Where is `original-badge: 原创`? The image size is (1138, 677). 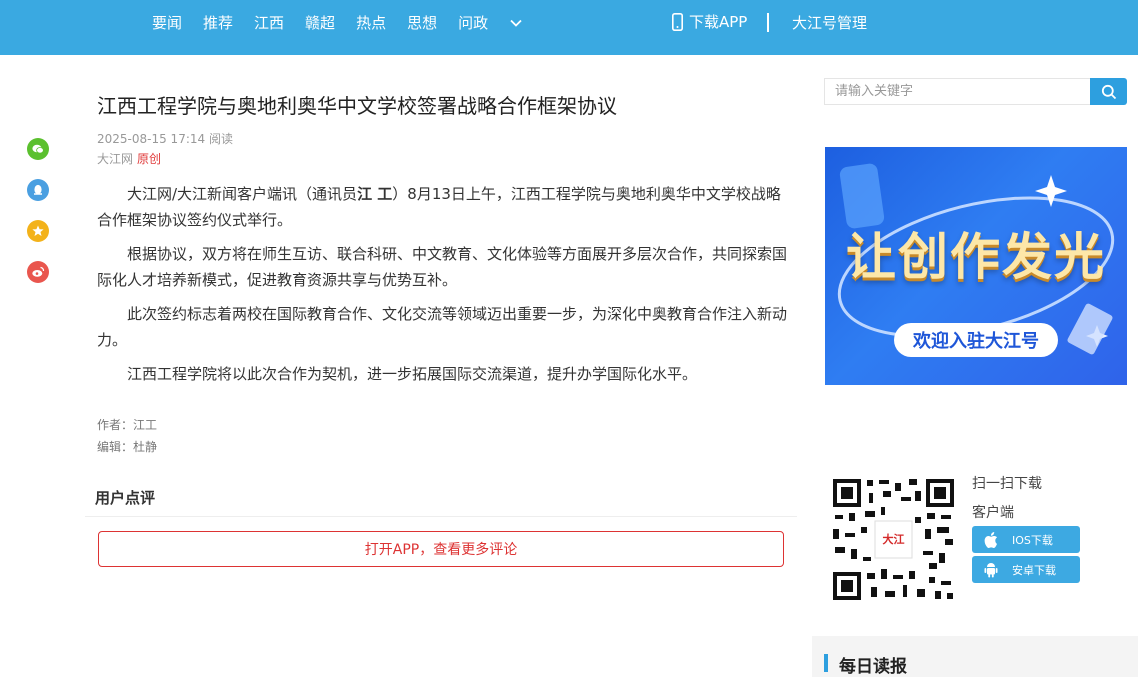 original-badge: 原创 is located at coordinates (149, 159).